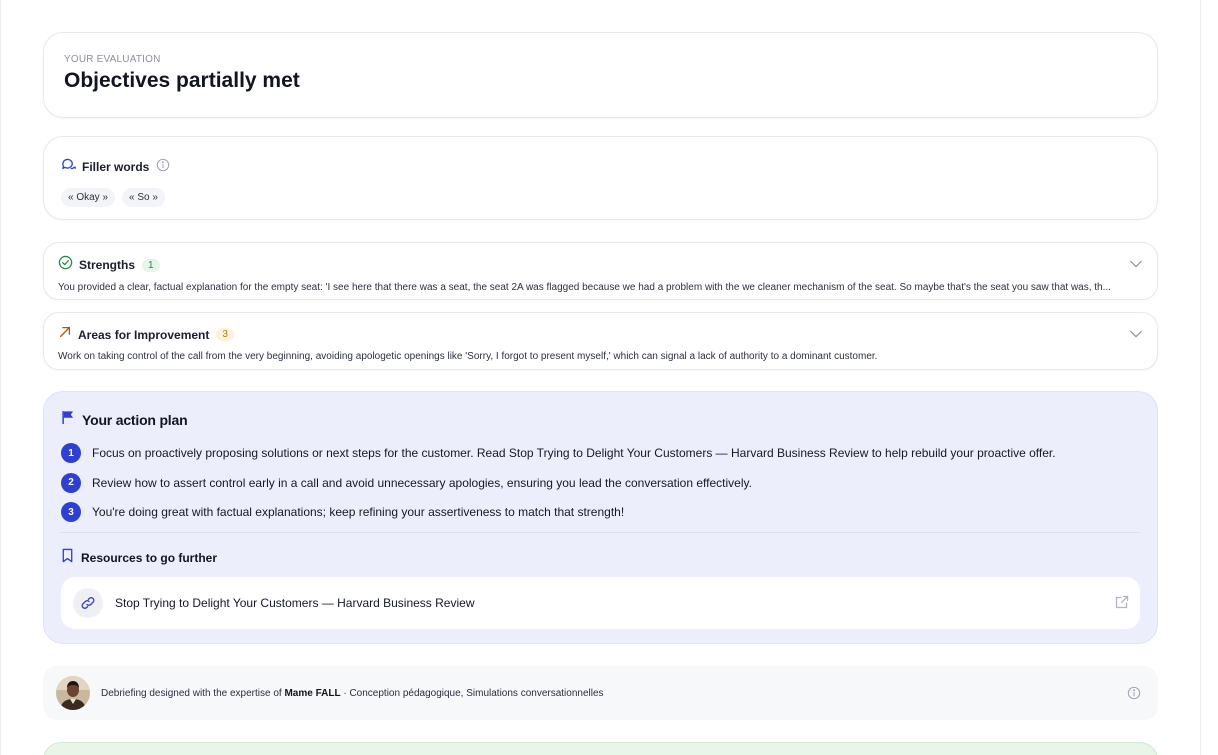 The height and width of the screenshot is (755, 1218). Describe the element at coordinates (600, 532) in the screenshot. I see `divider` at that location.